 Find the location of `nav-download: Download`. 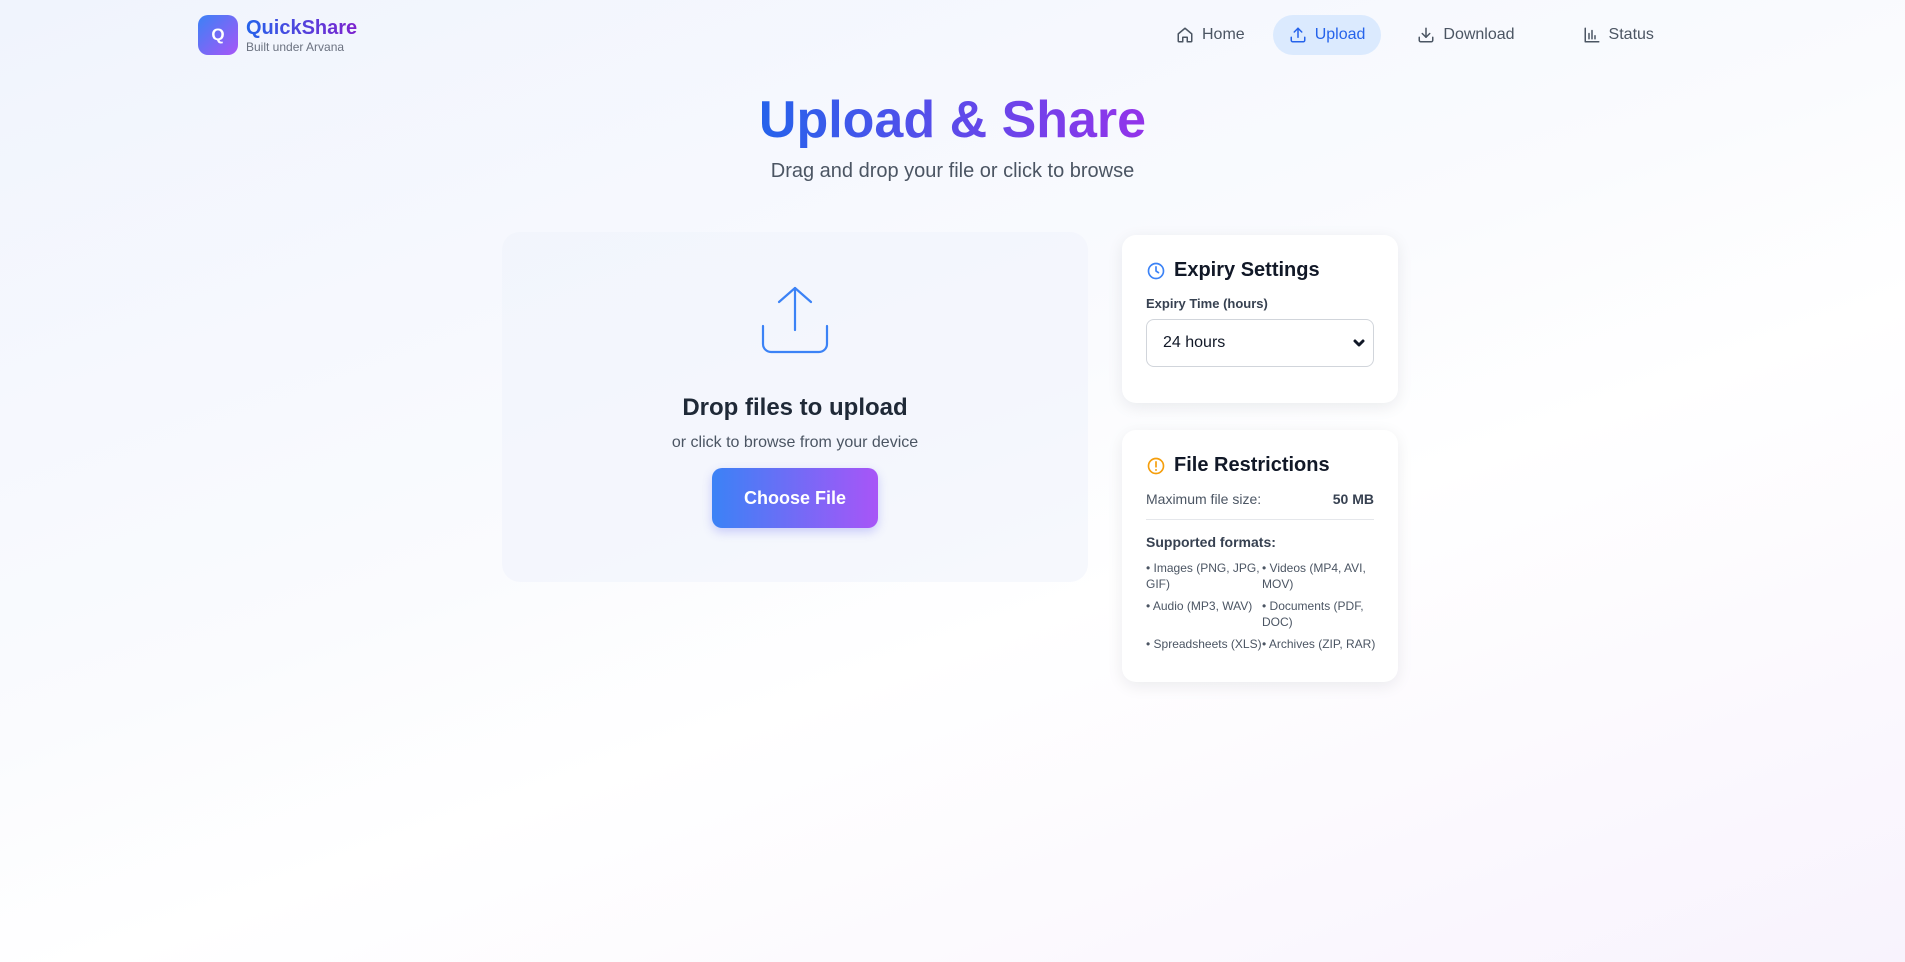

nav-download: Download is located at coordinates (1465, 35).